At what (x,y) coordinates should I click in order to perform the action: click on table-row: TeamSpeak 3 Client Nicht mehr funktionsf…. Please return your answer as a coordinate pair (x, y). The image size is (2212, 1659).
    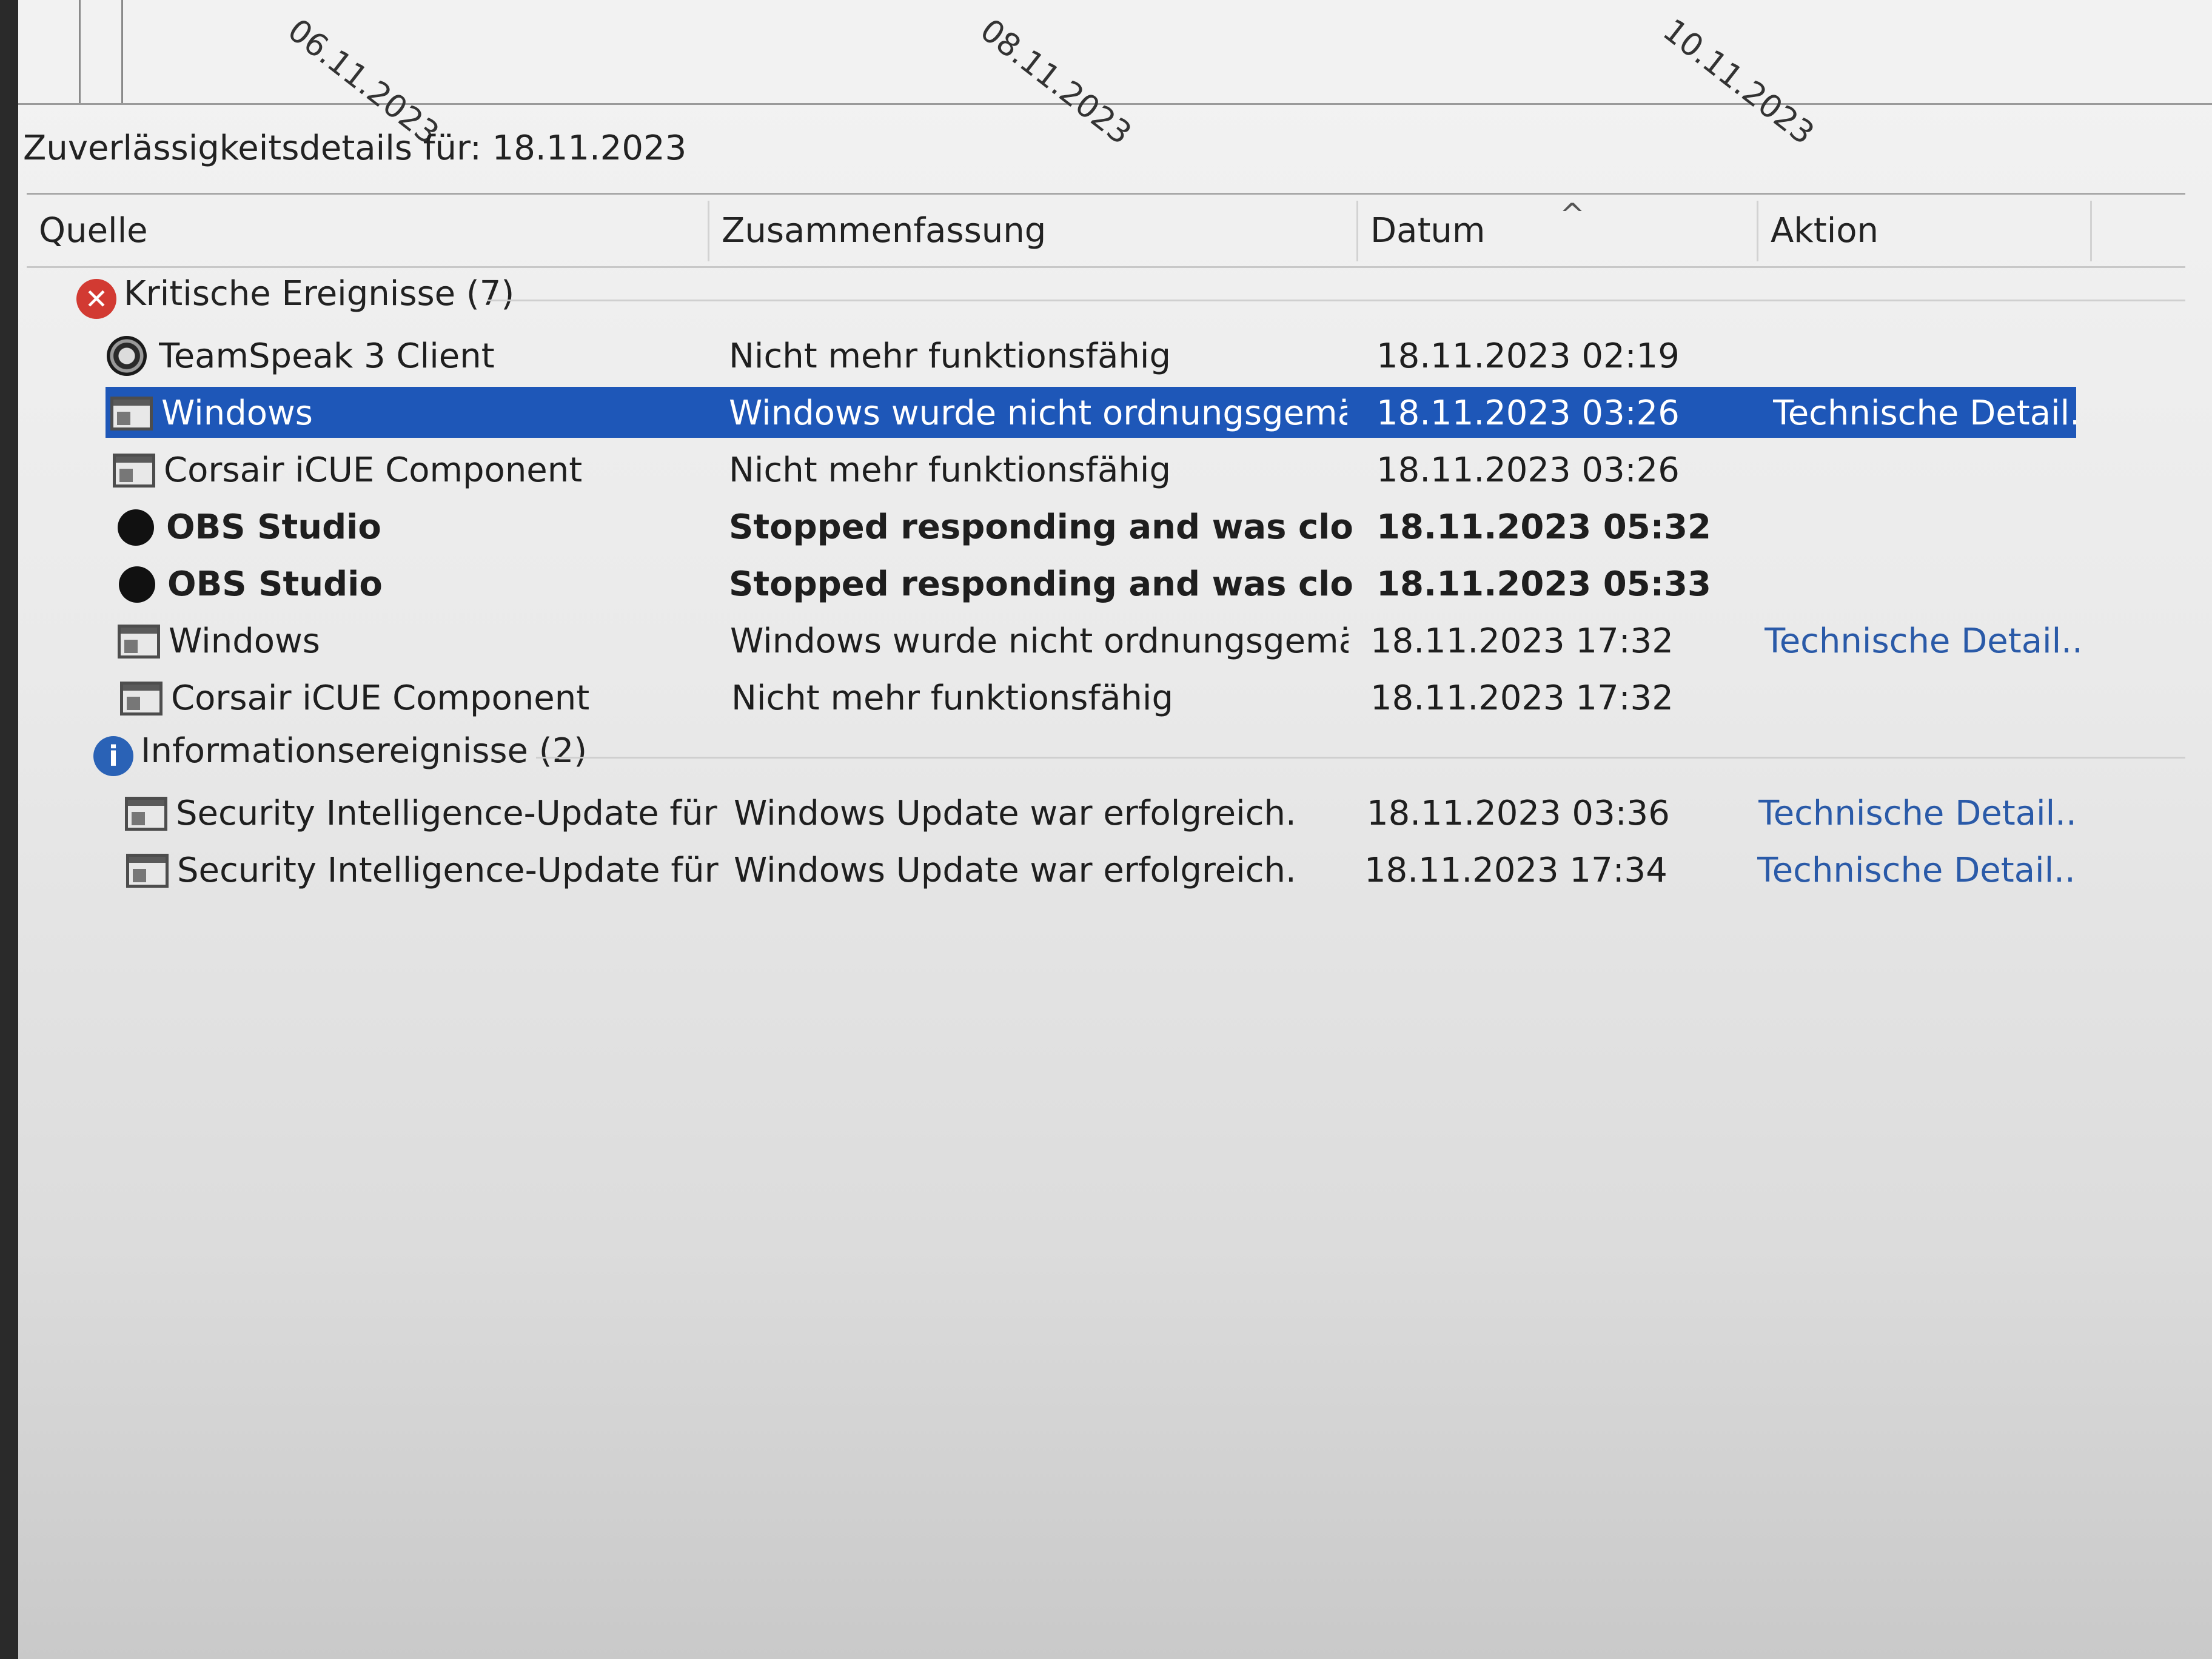
    Looking at the image, I should click on (1106, 354).